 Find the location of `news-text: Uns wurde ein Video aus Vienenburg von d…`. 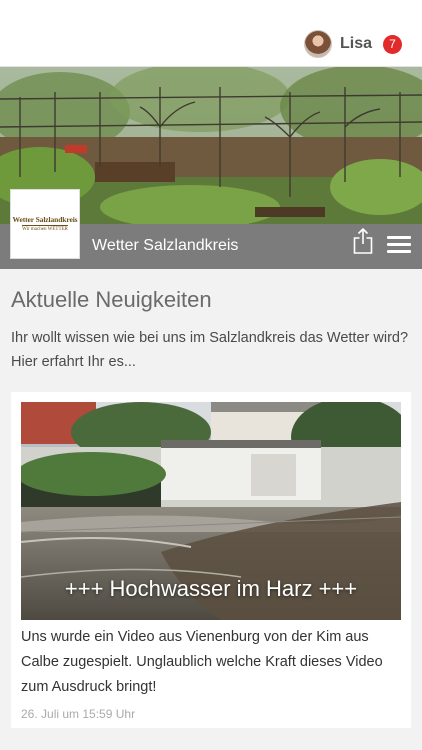

news-text: Uns wurde ein Video aus Vienenburg von d… is located at coordinates (202, 662).